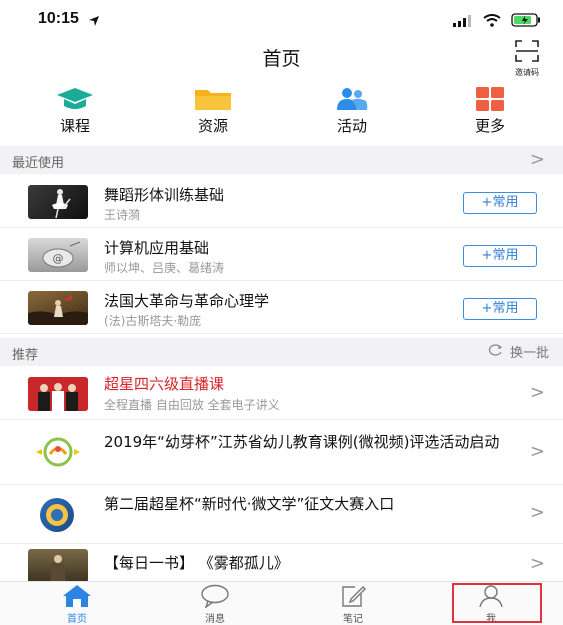 This screenshot has width=563, height=625. I want to click on tab-notes: 笔记, so click(353, 604).